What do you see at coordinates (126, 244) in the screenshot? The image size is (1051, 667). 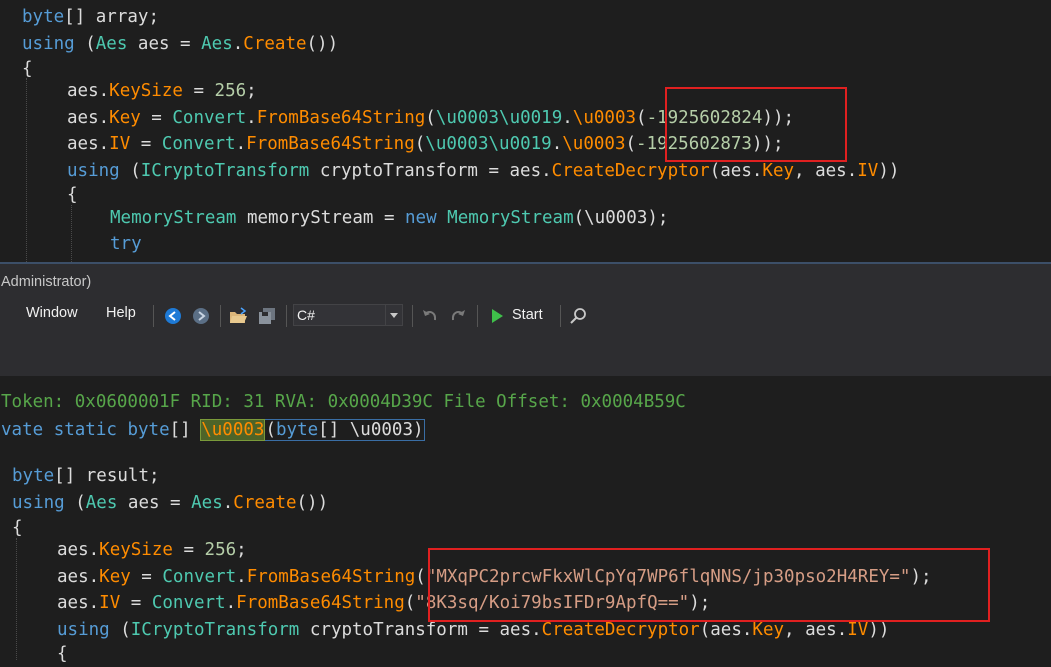 I see `code-line: try` at bounding box center [126, 244].